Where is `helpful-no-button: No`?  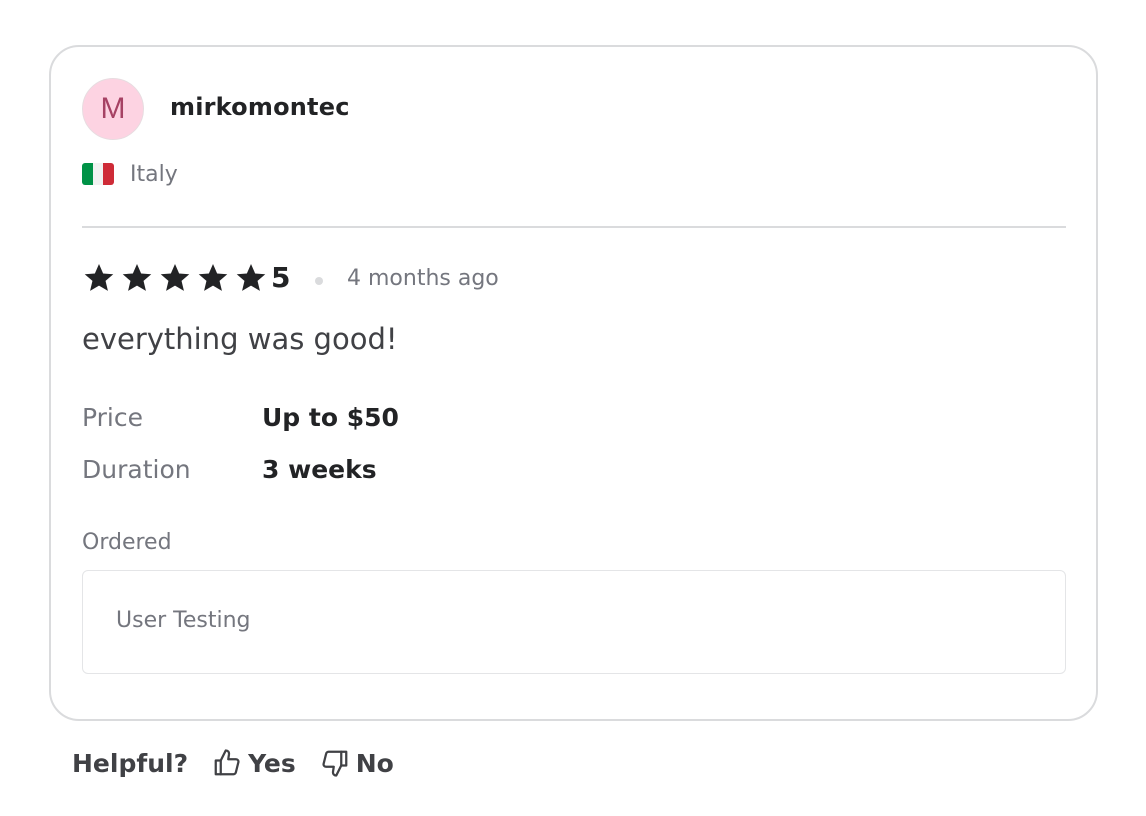
helpful-no-button: No is located at coordinates (357, 763).